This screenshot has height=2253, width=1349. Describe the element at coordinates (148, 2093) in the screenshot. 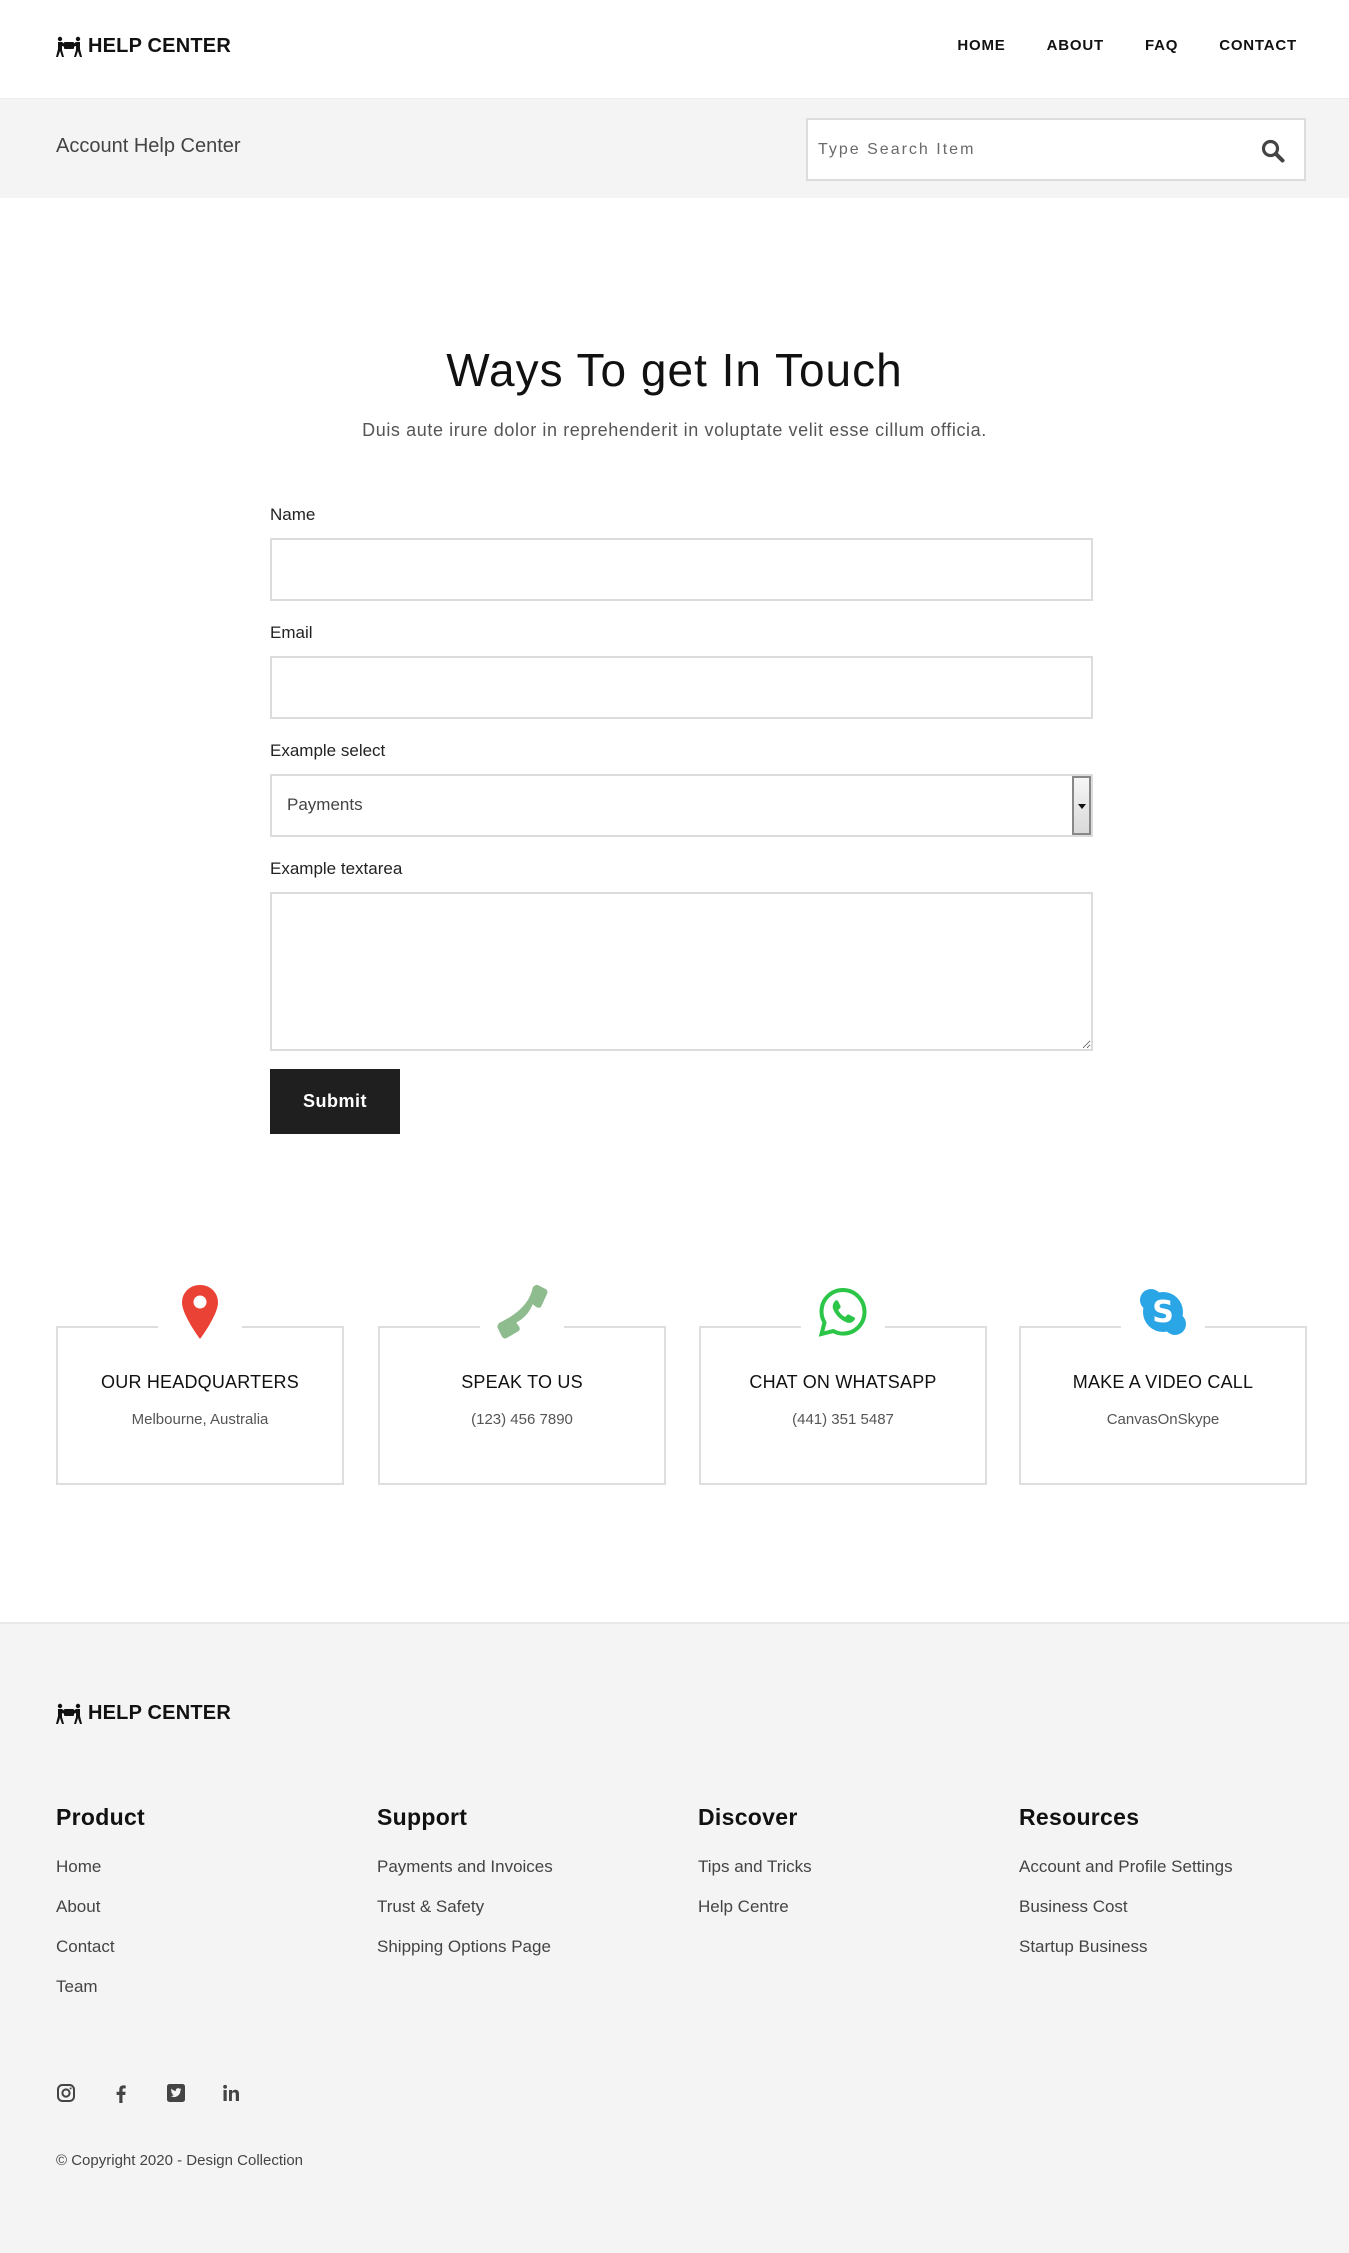

I see `social-links` at that location.